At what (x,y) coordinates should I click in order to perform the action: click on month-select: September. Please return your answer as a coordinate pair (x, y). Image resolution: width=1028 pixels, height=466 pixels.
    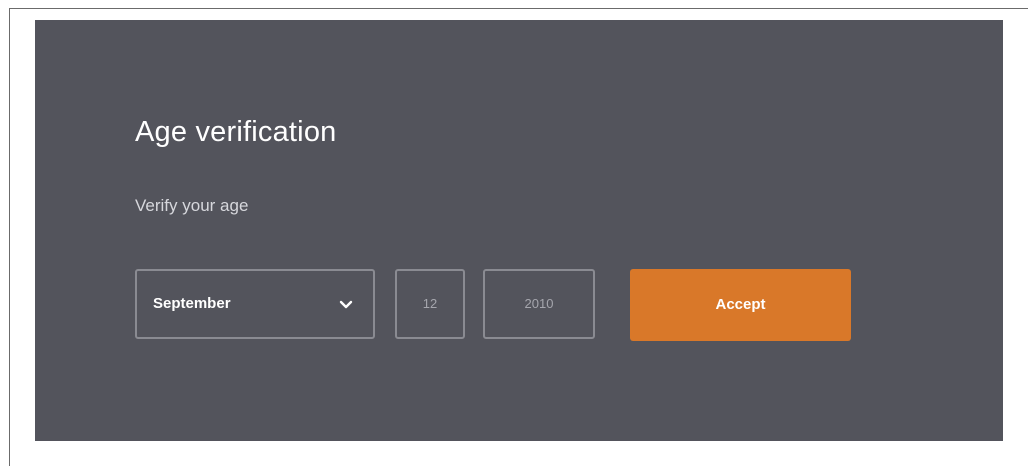
    Looking at the image, I should click on (255, 304).